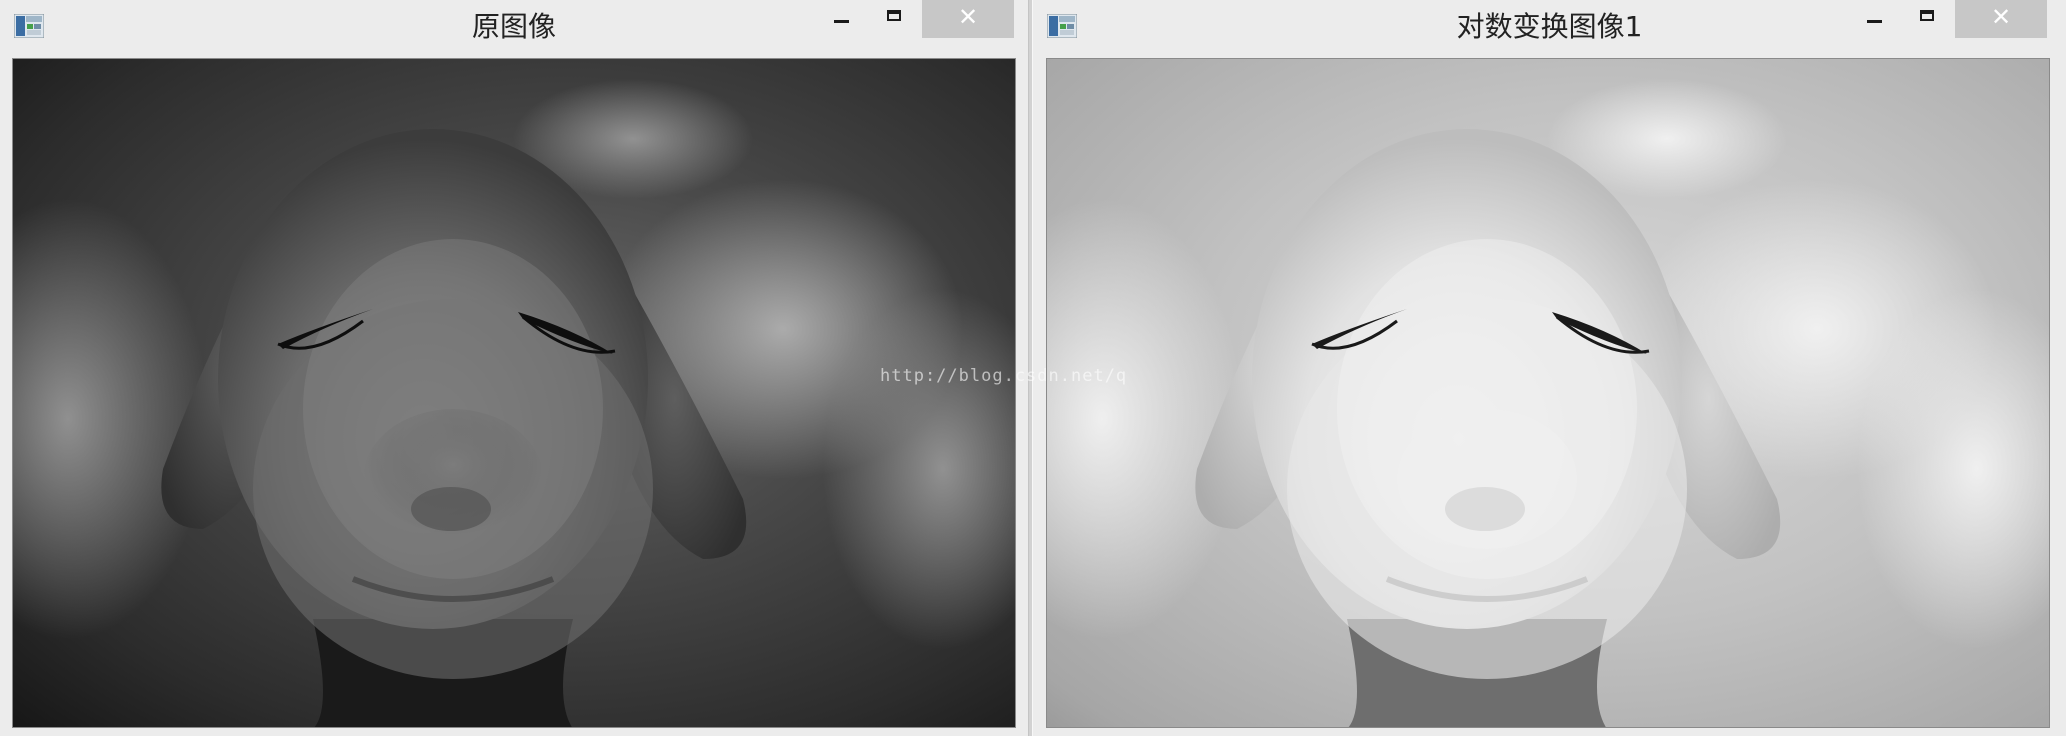  I want to click on watermark-text: http://blog.csdn.net/q, so click(1004, 376).